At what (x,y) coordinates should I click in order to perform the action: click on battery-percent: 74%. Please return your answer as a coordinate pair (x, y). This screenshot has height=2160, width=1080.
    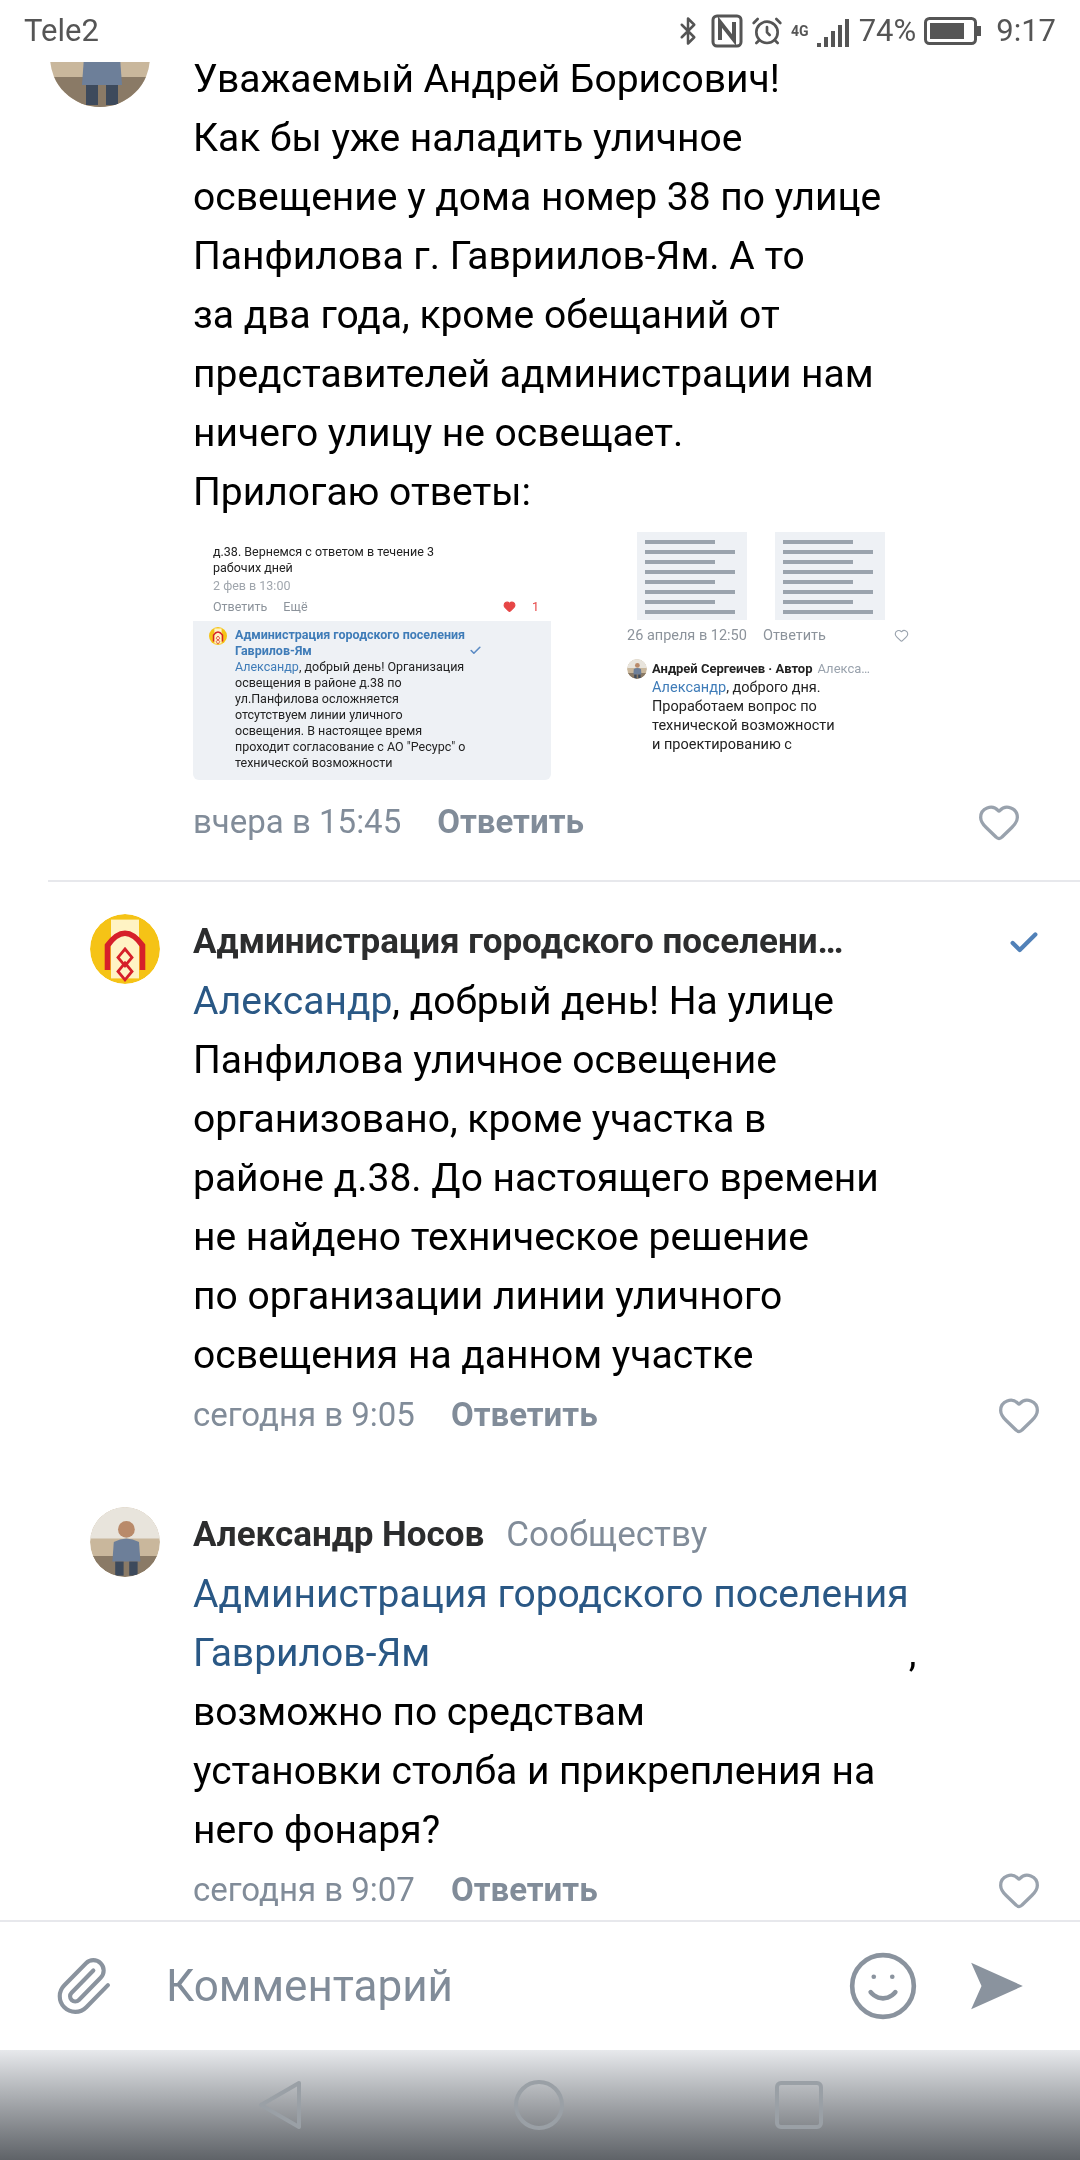
    Looking at the image, I should click on (887, 30).